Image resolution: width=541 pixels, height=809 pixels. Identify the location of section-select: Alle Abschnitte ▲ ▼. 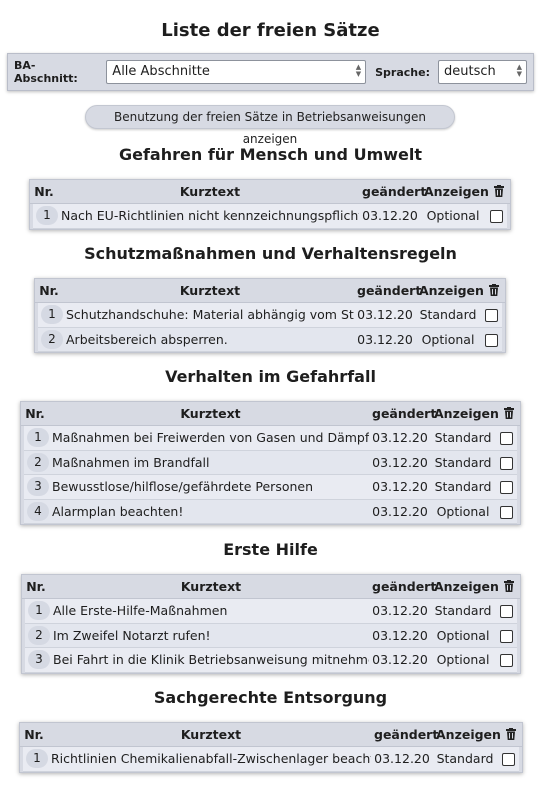
(236, 72).